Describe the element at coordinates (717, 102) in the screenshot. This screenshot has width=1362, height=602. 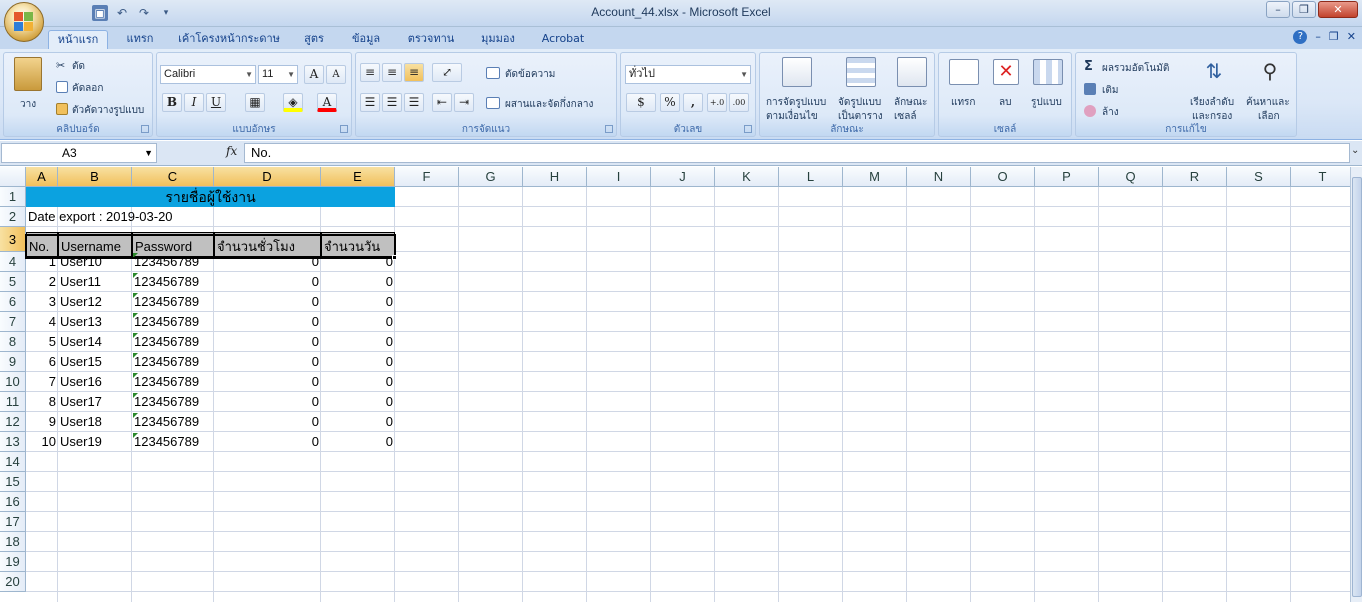
I see `increase-decimal-button: +.0` at that location.